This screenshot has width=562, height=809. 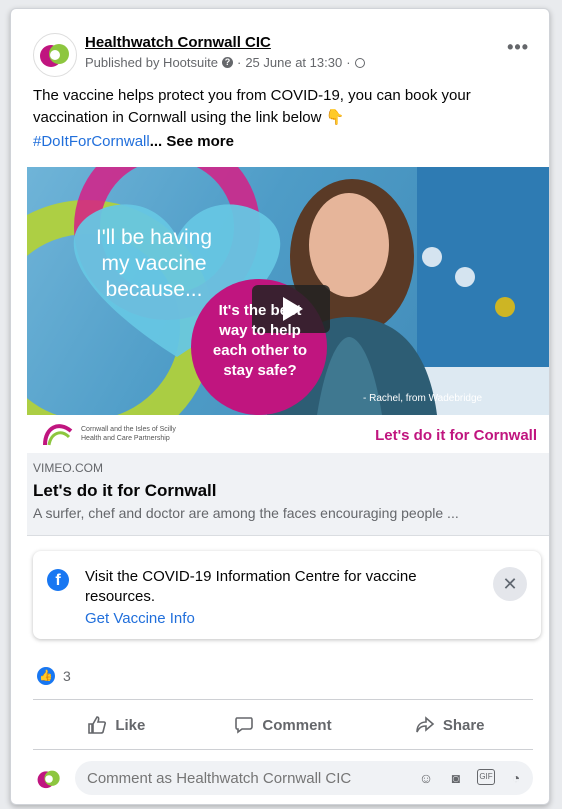 What do you see at coordinates (125, 491) in the screenshot?
I see `link-title: Let's do it for Cornwall` at bounding box center [125, 491].